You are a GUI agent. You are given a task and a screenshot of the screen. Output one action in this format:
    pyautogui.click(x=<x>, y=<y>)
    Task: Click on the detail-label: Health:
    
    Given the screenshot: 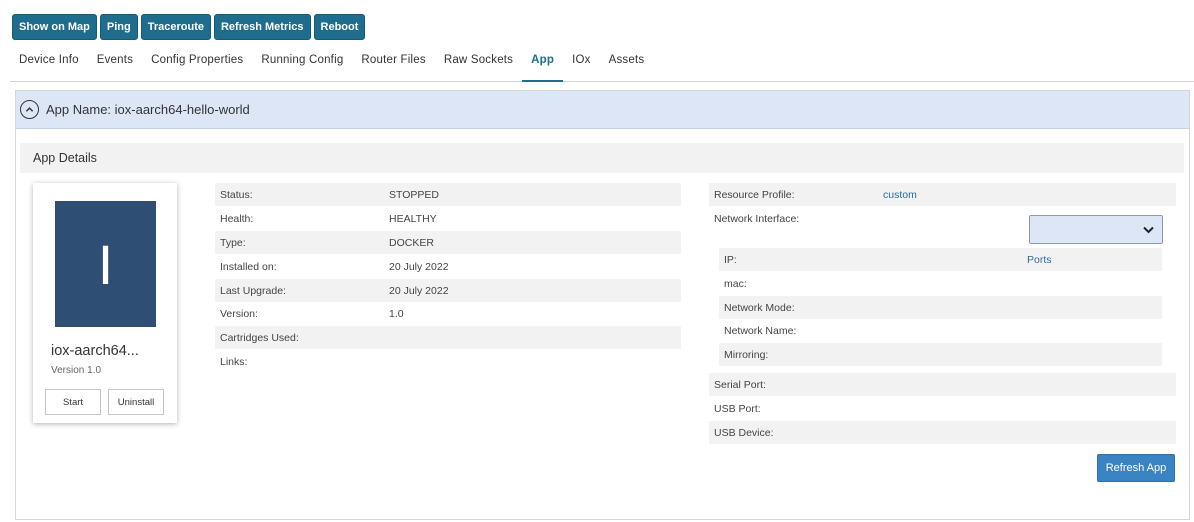 What is the action you would take?
    pyautogui.click(x=237, y=218)
    